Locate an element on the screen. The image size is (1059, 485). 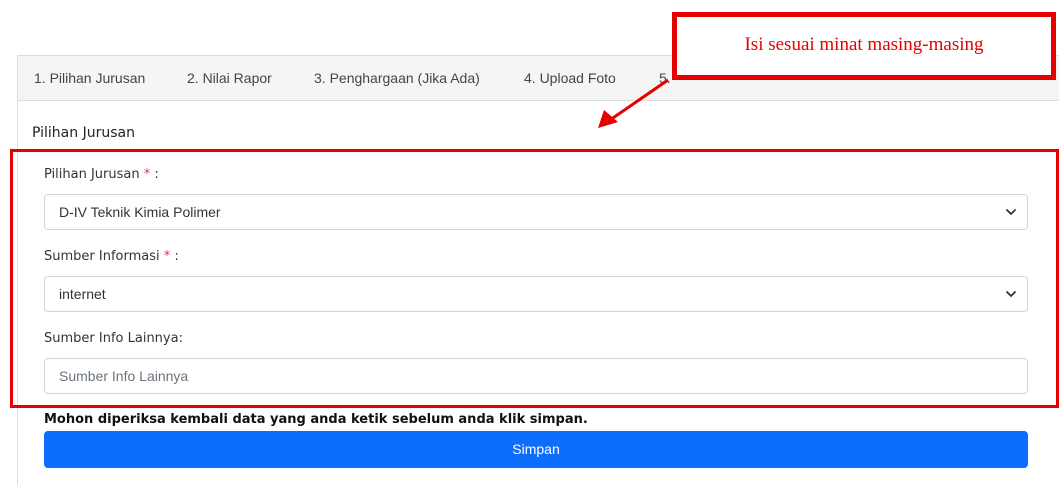
tab-penghargaan: 3. Penghargaan (Jika Ada) is located at coordinates (397, 78).